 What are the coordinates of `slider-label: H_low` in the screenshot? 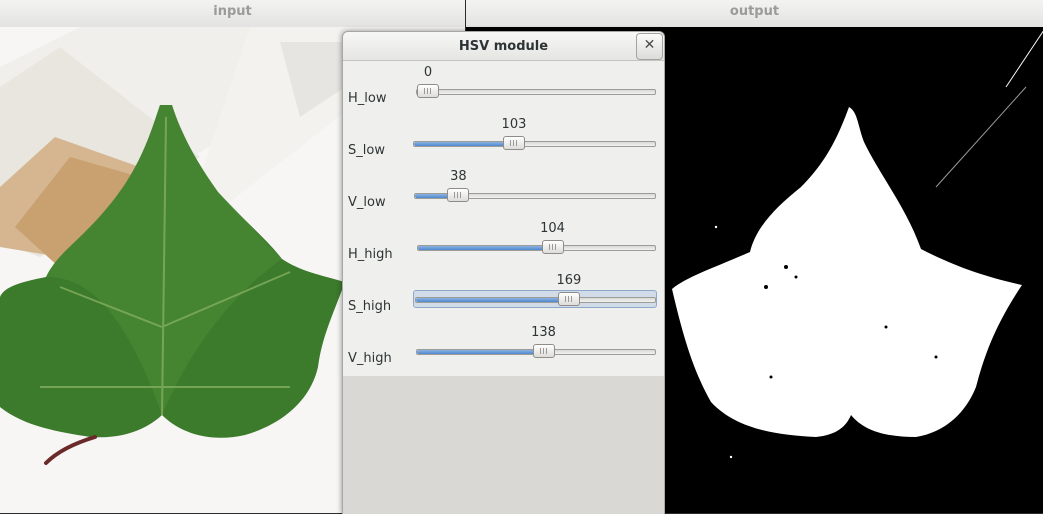 It's located at (367, 98).